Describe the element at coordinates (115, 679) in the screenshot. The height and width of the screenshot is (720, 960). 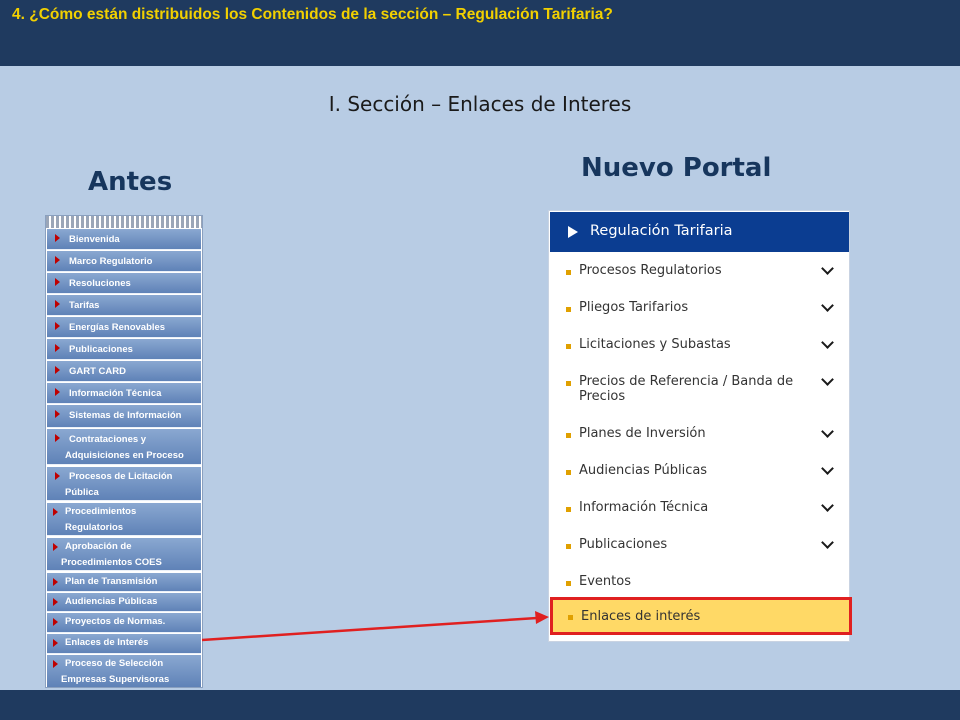
I see `old-menu-item-label-line2: Empresas Supervisoras` at that location.